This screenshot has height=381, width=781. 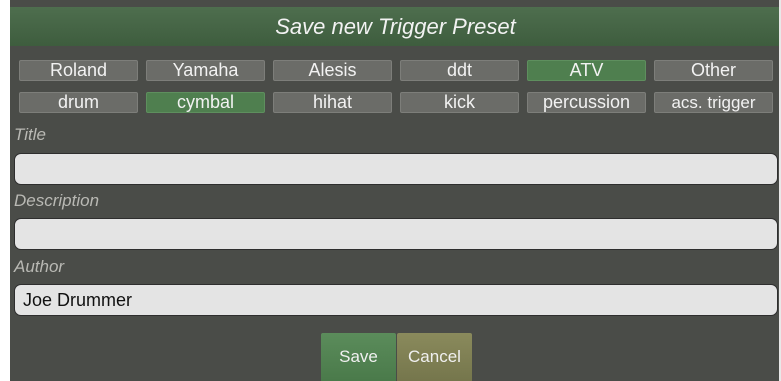 What do you see at coordinates (205, 102) in the screenshot?
I see `type-chip-cymbal: cymbal` at bounding box center [205, 102].